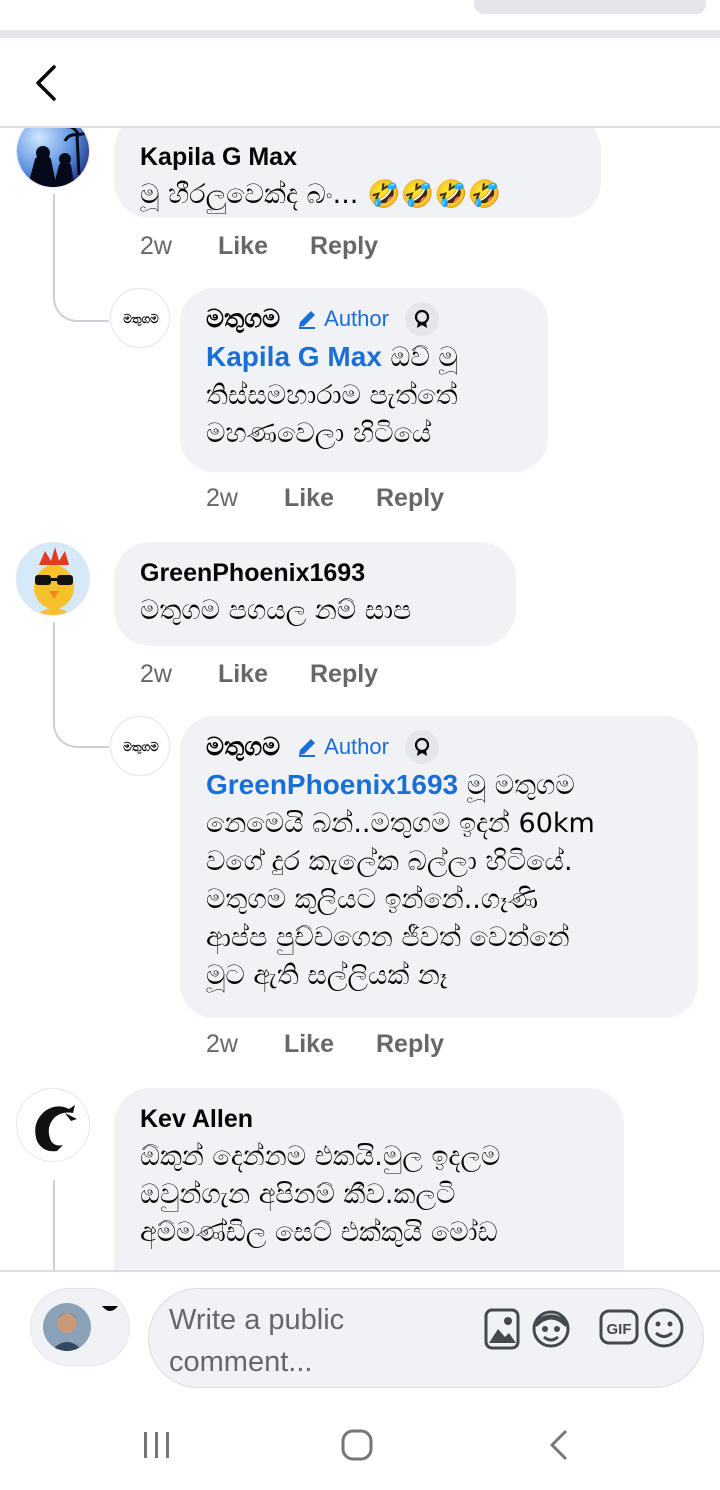 Image resolution: width=720 pixels, height=1490 pixels. What do you see at coordinates (372, 899) in the screenshot?
I see `reply-text-line: මතුගම කුලියට ඉන්නේ..ගෑණි` at bounding box center [372, 899].